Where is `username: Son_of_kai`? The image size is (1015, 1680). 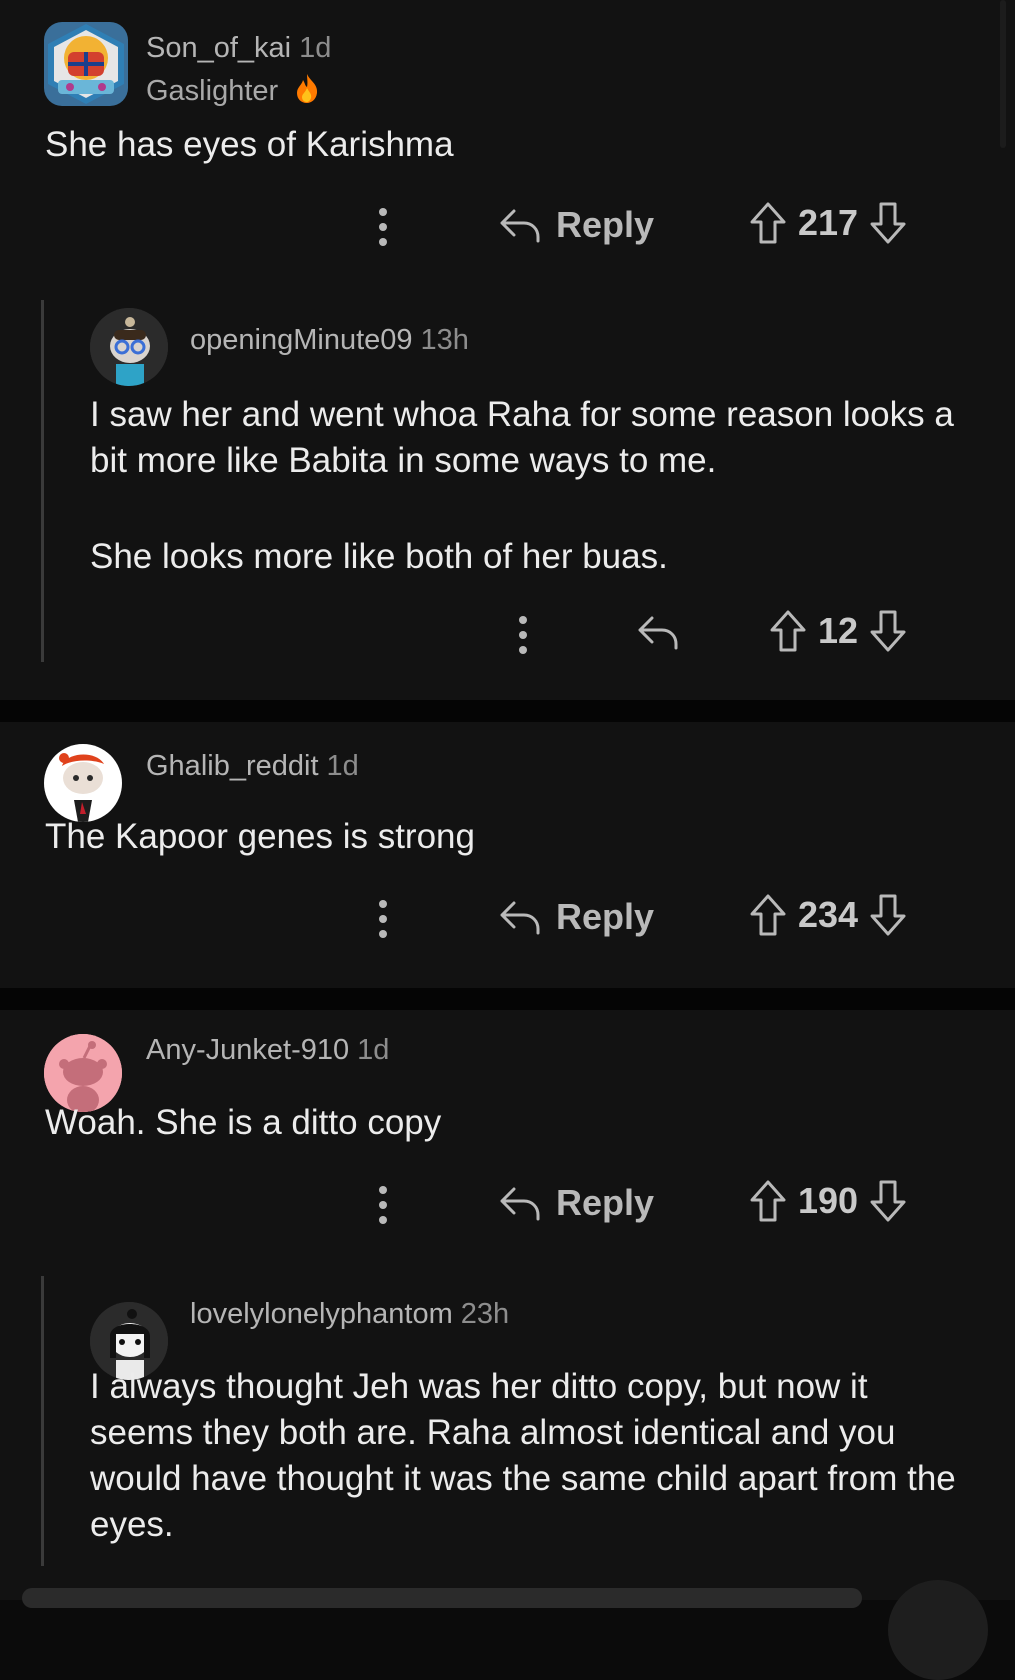 username: Son_of_kai is located at coordinates (218, 48).